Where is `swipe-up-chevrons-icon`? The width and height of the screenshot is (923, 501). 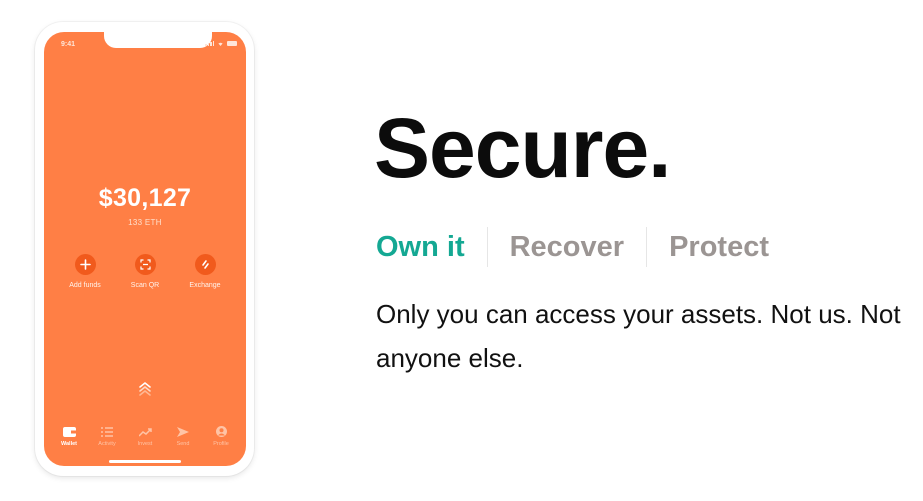 swipe-up-chevrons-icon is located at coordinates (145, 390).